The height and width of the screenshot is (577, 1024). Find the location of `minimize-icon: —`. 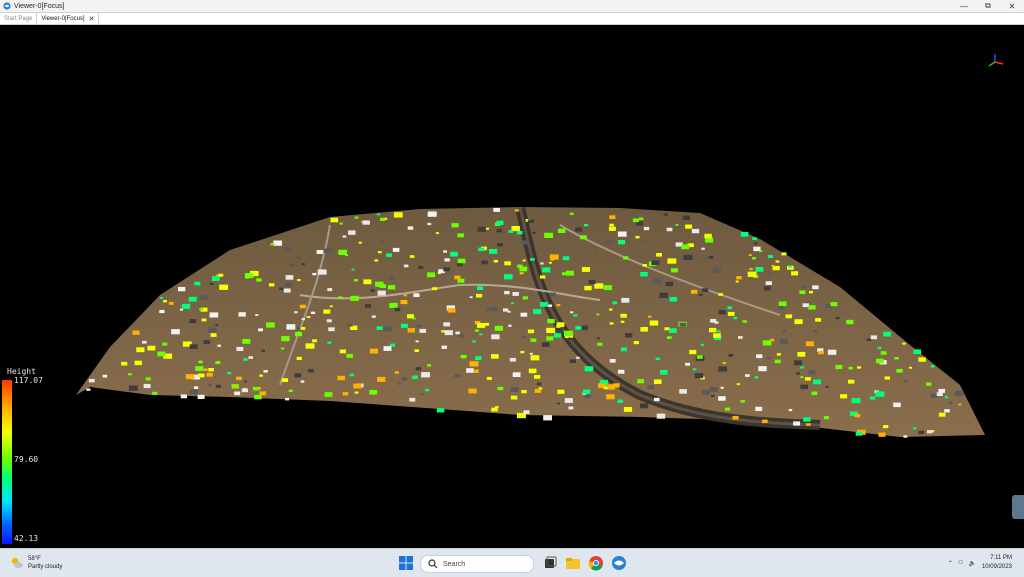

minimize-icon: — is located at coordinates (964, 6).